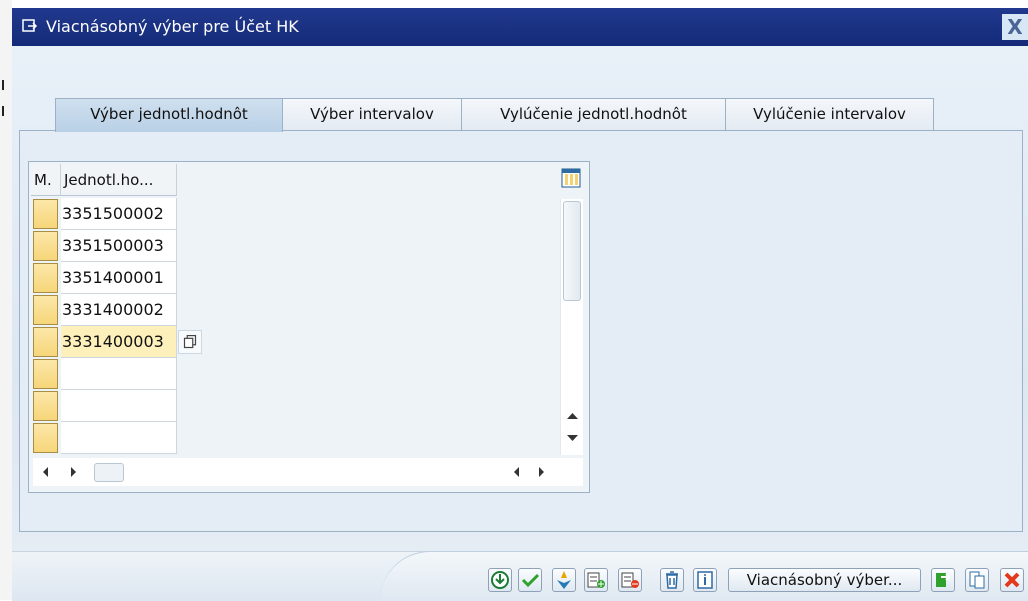 This screenshot has width=1028, height=601. I want to click on delete-line-icon, so click(630, 580).